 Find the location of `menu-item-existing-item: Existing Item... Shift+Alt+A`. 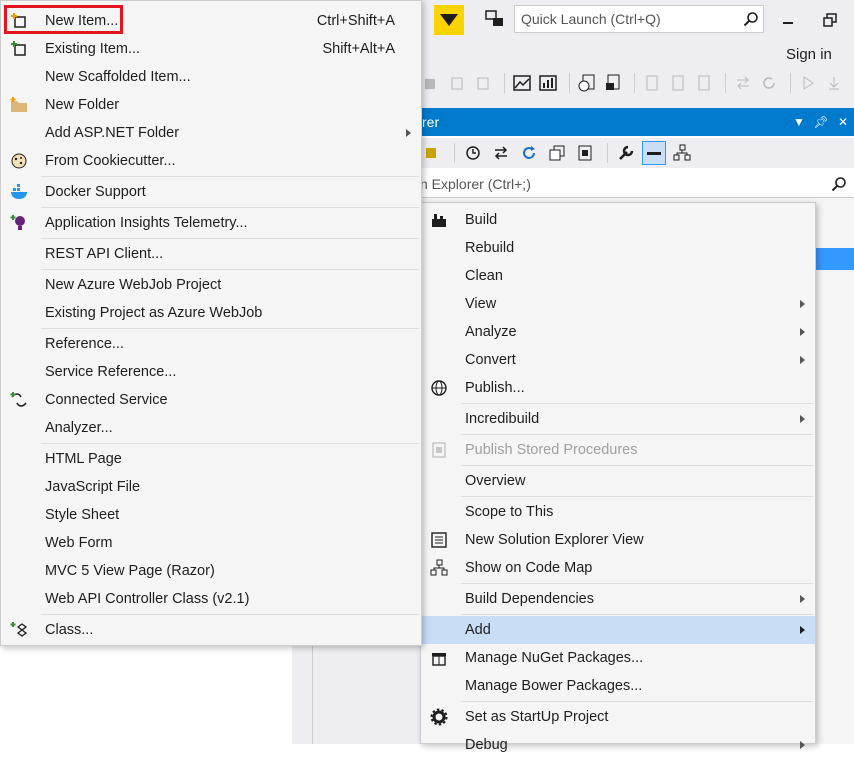

menu-item-existing-item: Existing Item... Shift+Alt+A is located at coordinates (211, 49).